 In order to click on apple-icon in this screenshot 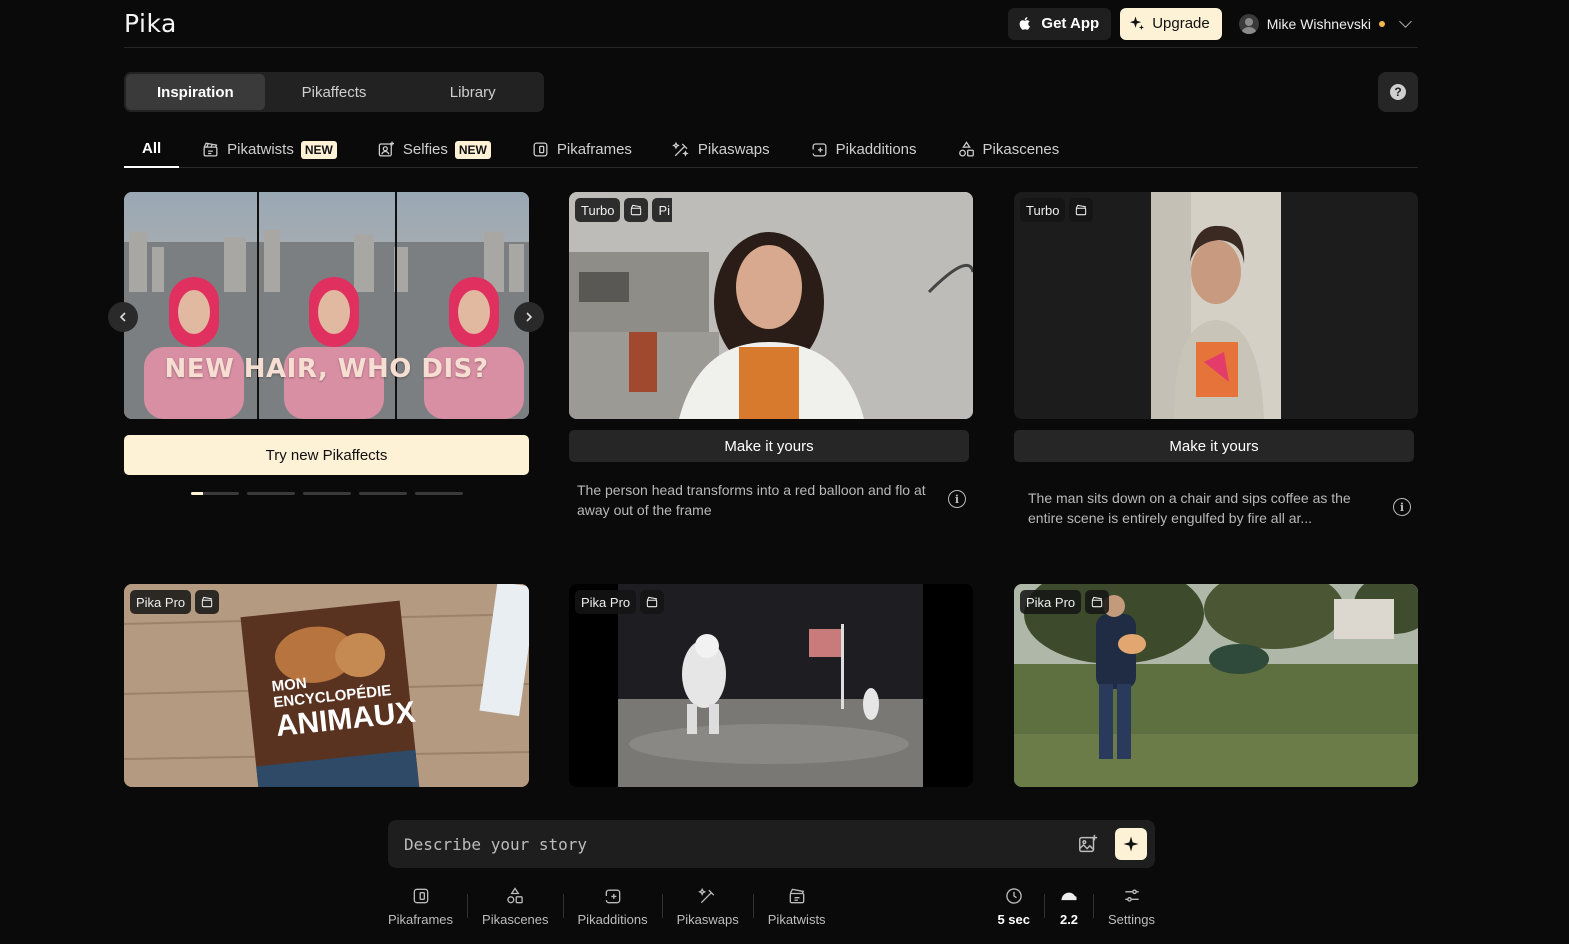, I will do `click(1025, 23)`.